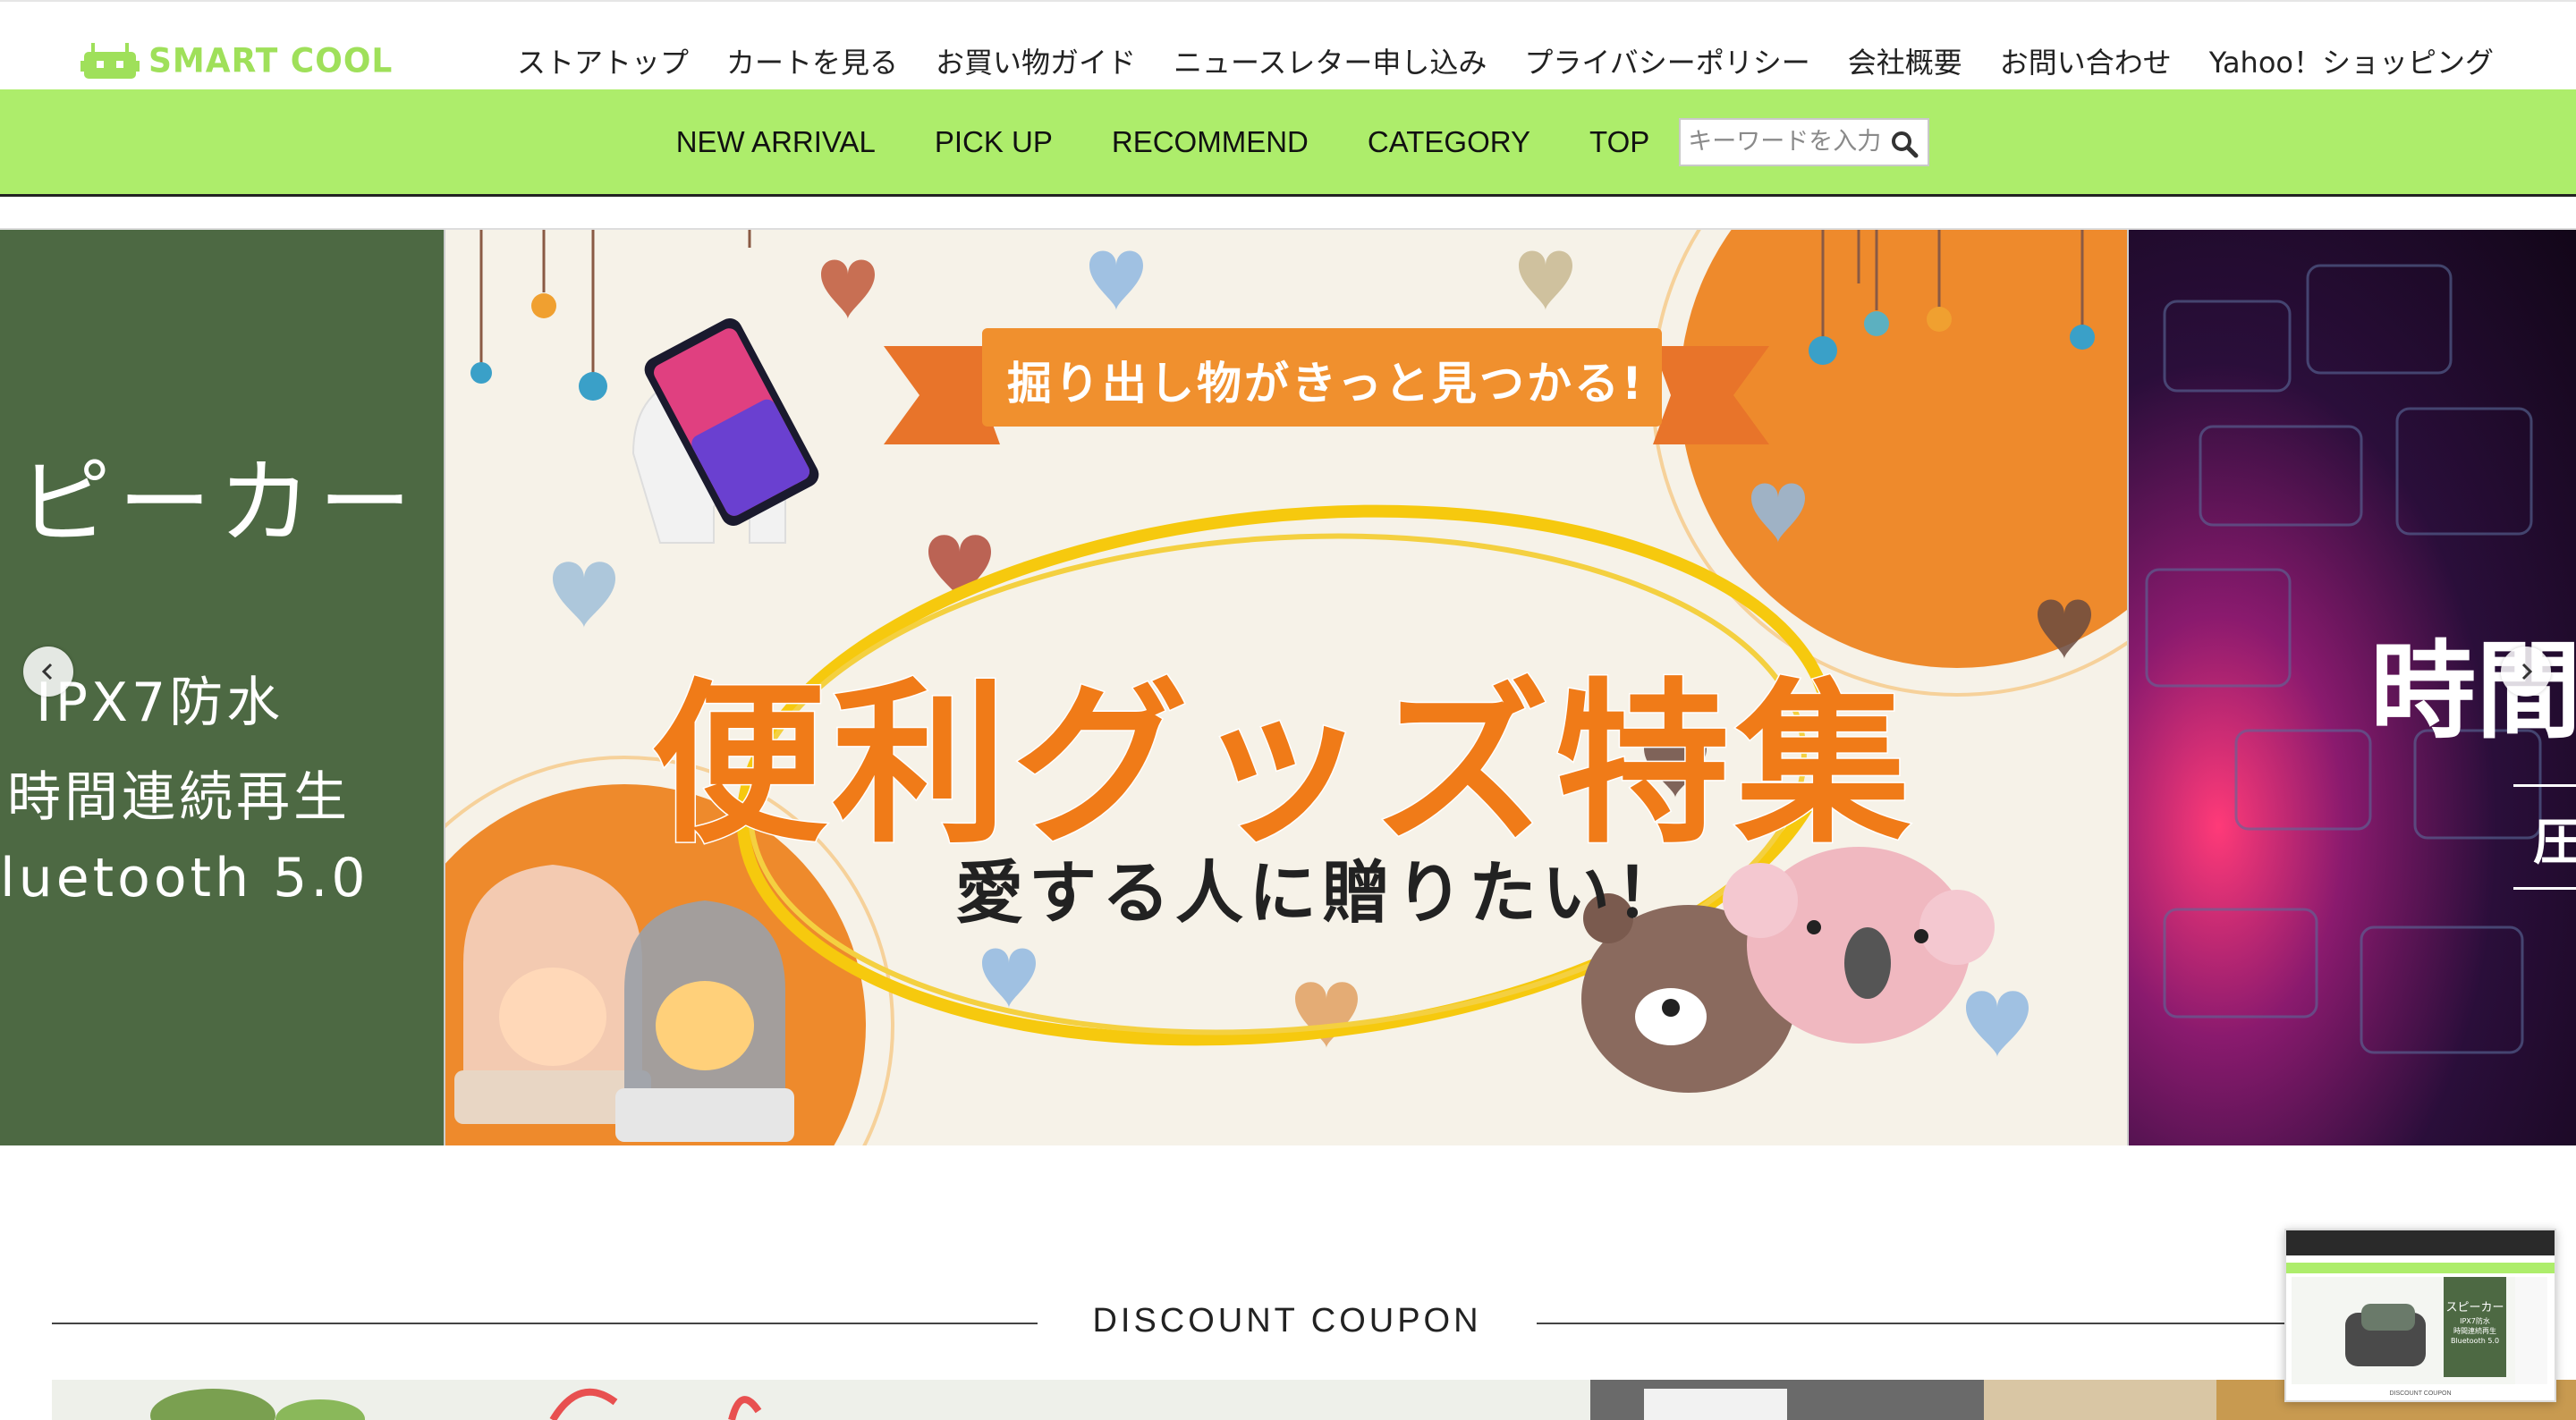 This screenshot has width=2576, height=1420. Describe the element at coordinates (110, 61) in the screenshot. I see `robot-logo-icon` at that location.